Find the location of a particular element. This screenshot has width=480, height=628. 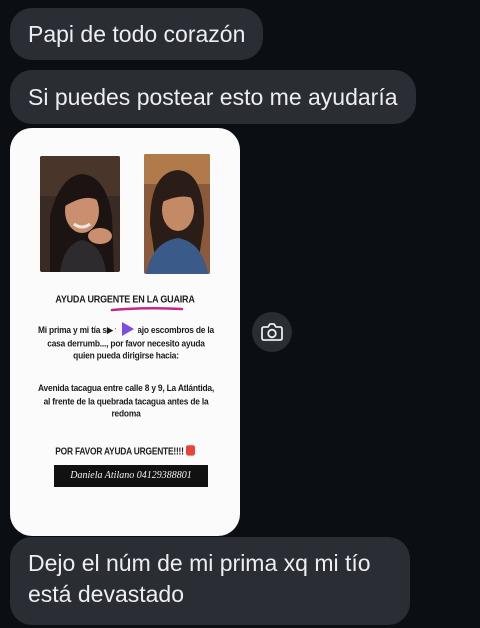

message-text: Papi de todo corazón is located at coordinates (137, 34).